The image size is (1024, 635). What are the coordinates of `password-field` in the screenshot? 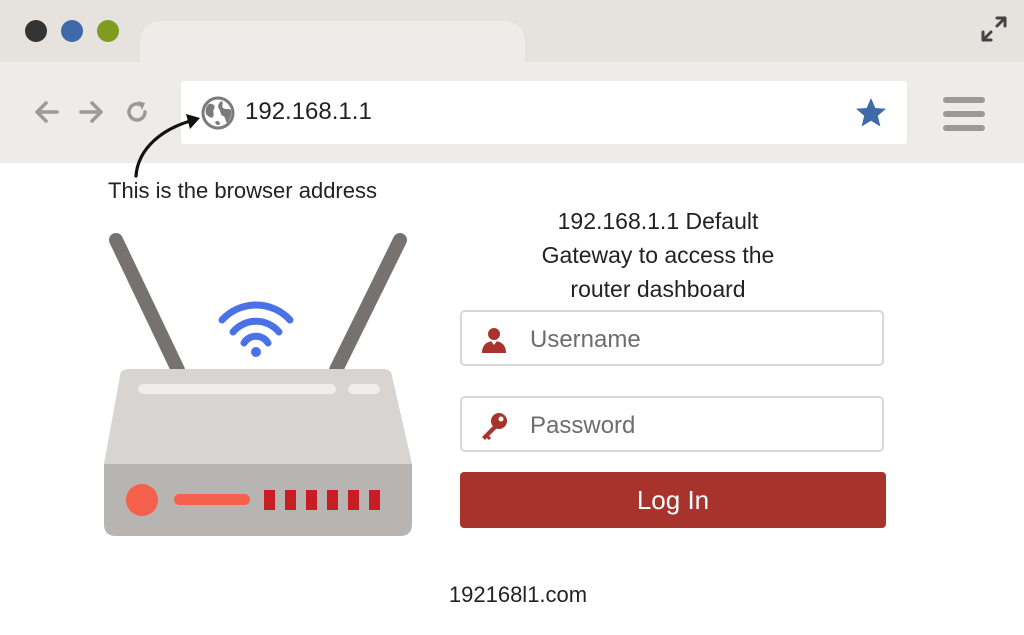 It's located at (672, 424).